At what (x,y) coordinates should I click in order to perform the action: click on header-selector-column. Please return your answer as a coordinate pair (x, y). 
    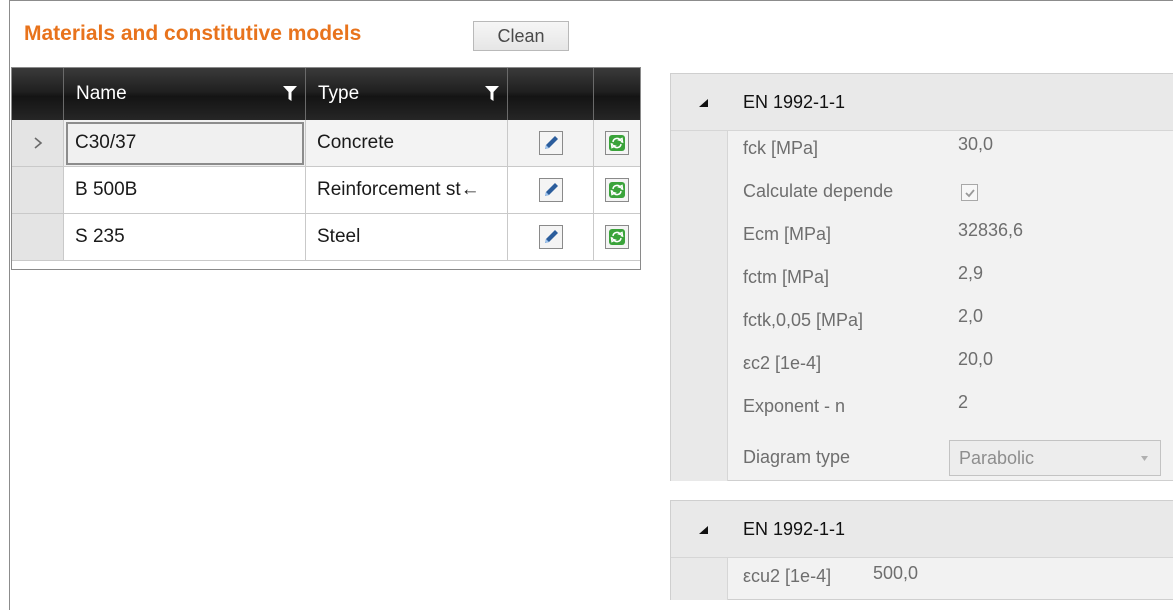
    Looking at the image, I should click on (38, 94).